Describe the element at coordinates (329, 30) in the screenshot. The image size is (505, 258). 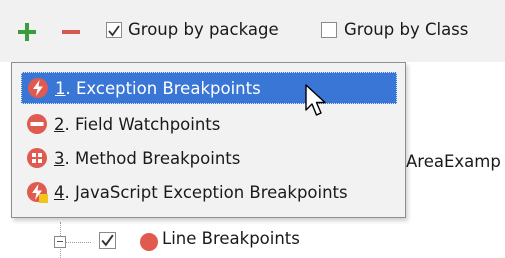
I see `group-by-class-checkbox` at that location.